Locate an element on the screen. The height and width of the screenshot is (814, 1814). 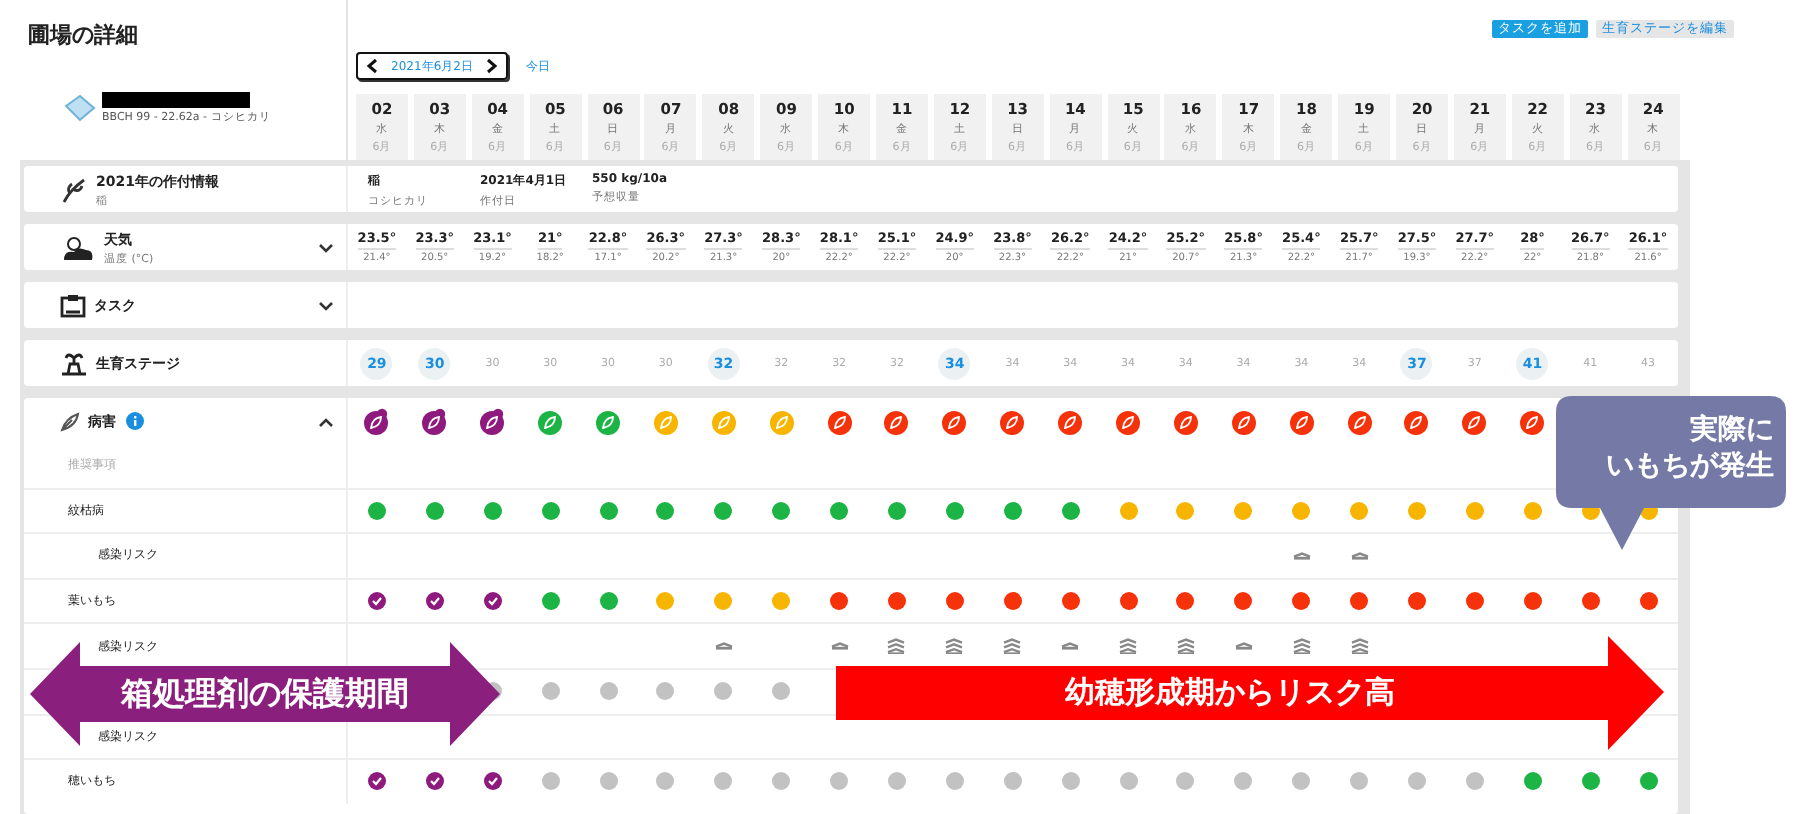
annotation-text: 実際に is located at coordinates (1732, 430).